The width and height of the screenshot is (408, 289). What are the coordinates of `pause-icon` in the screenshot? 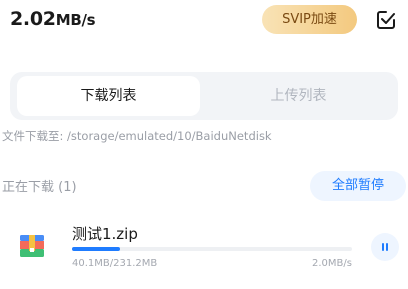 It's located at (385, 247).